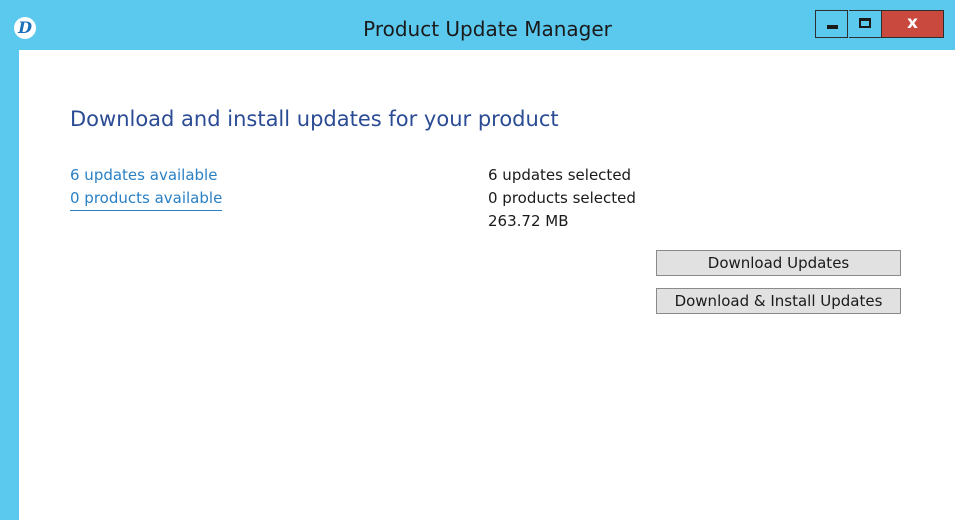 The image size is (955, 520). Describe the element at coordinates (143, 175) in the screenshot. I see `updates-available-link: 6 updates available` at that location.